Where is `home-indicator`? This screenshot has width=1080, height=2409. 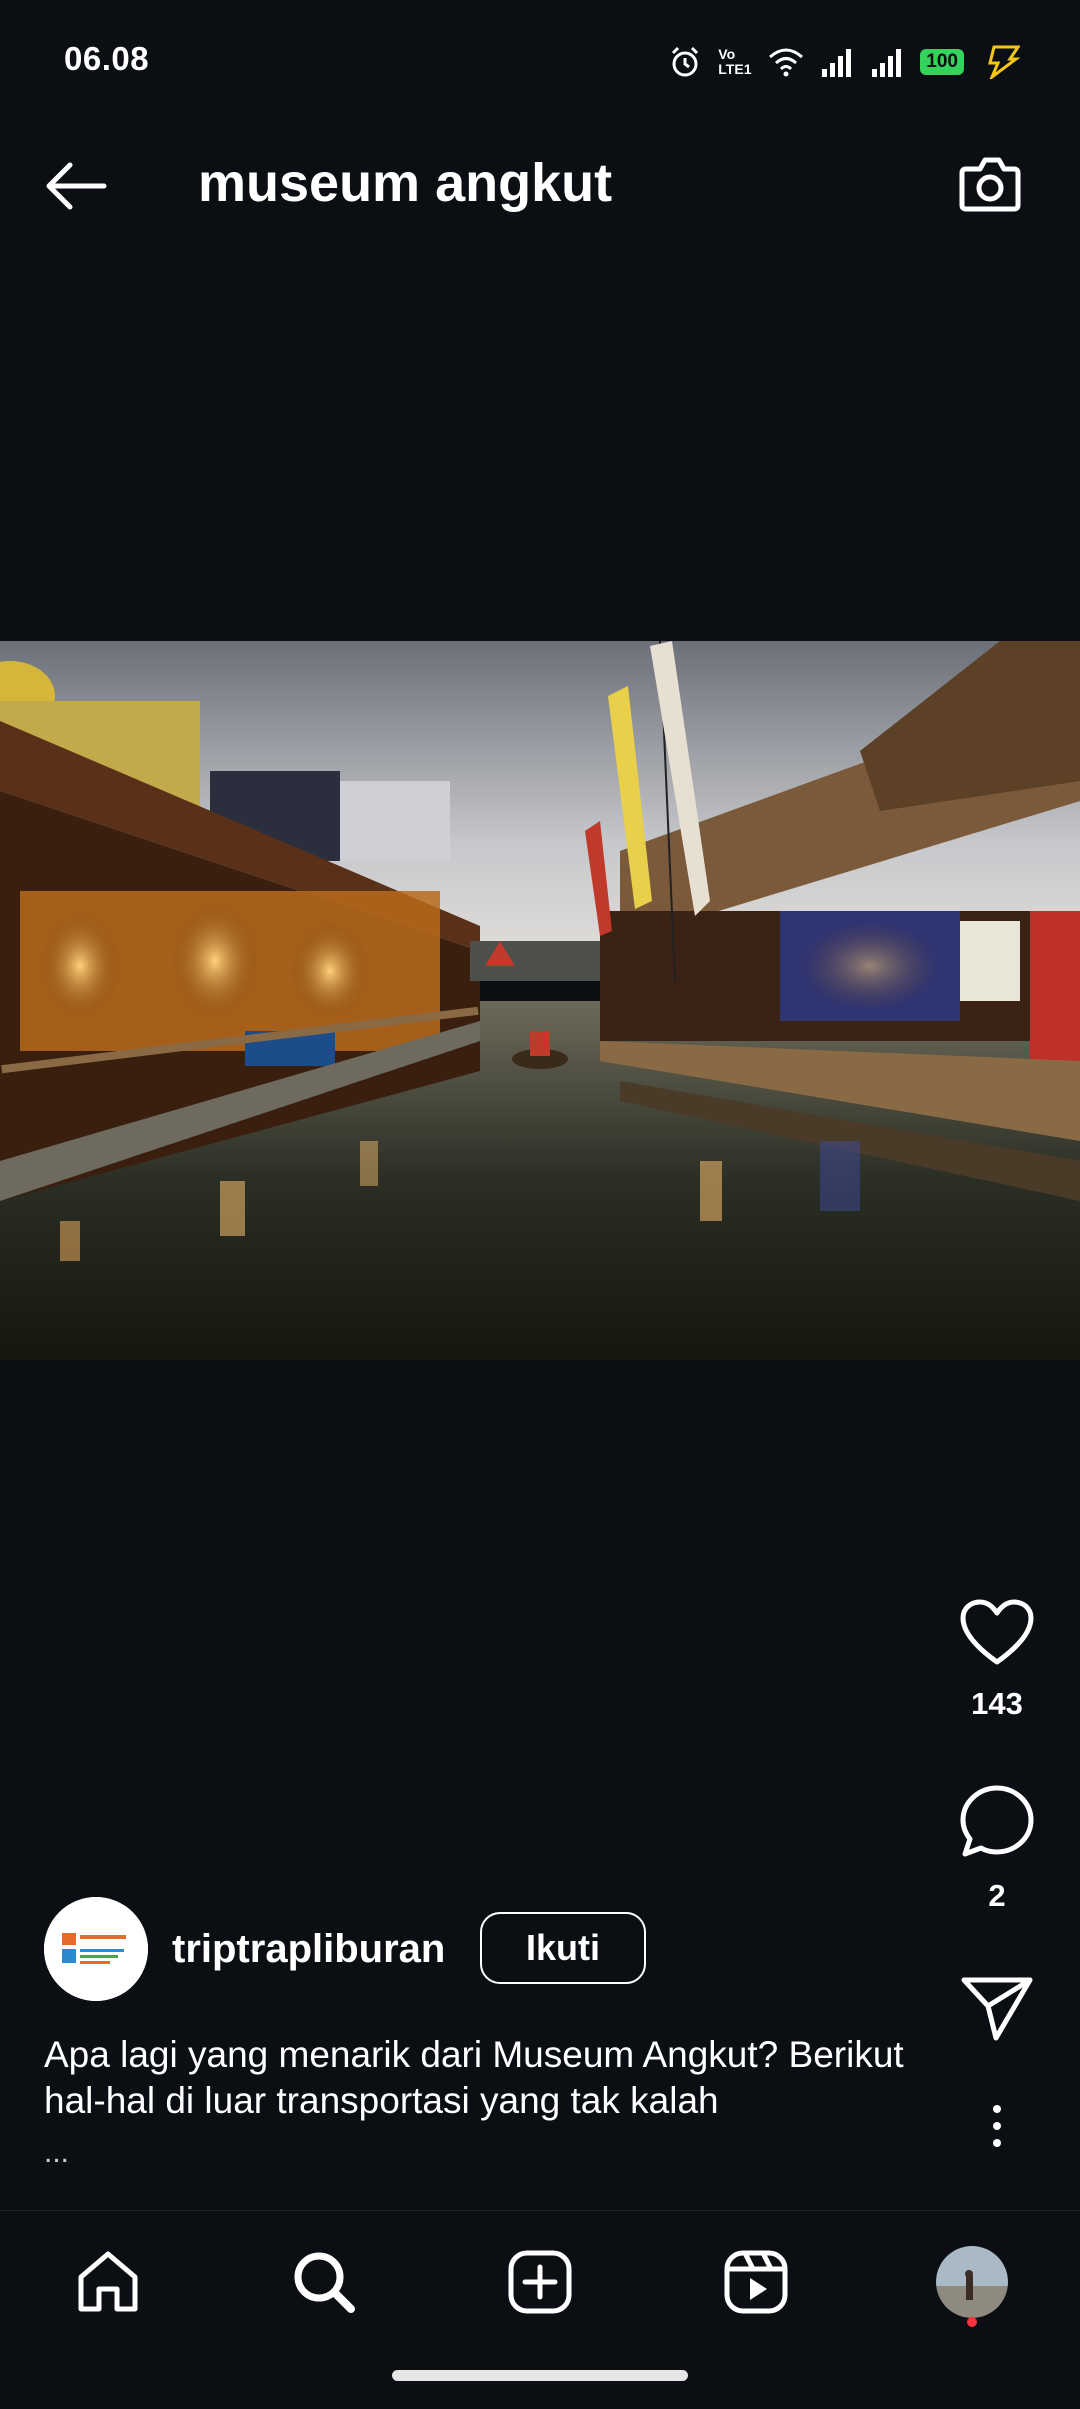 home-indicator is located at coordinates (540, 2375).